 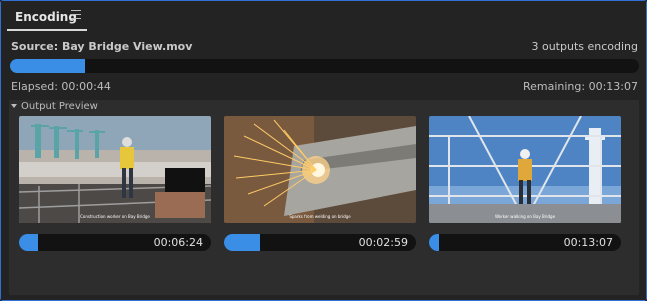 What do you see at coordinates (46, 17) in the screenshot?
I see `tab-encoding: Encoding` at bounding box center [46, 17].